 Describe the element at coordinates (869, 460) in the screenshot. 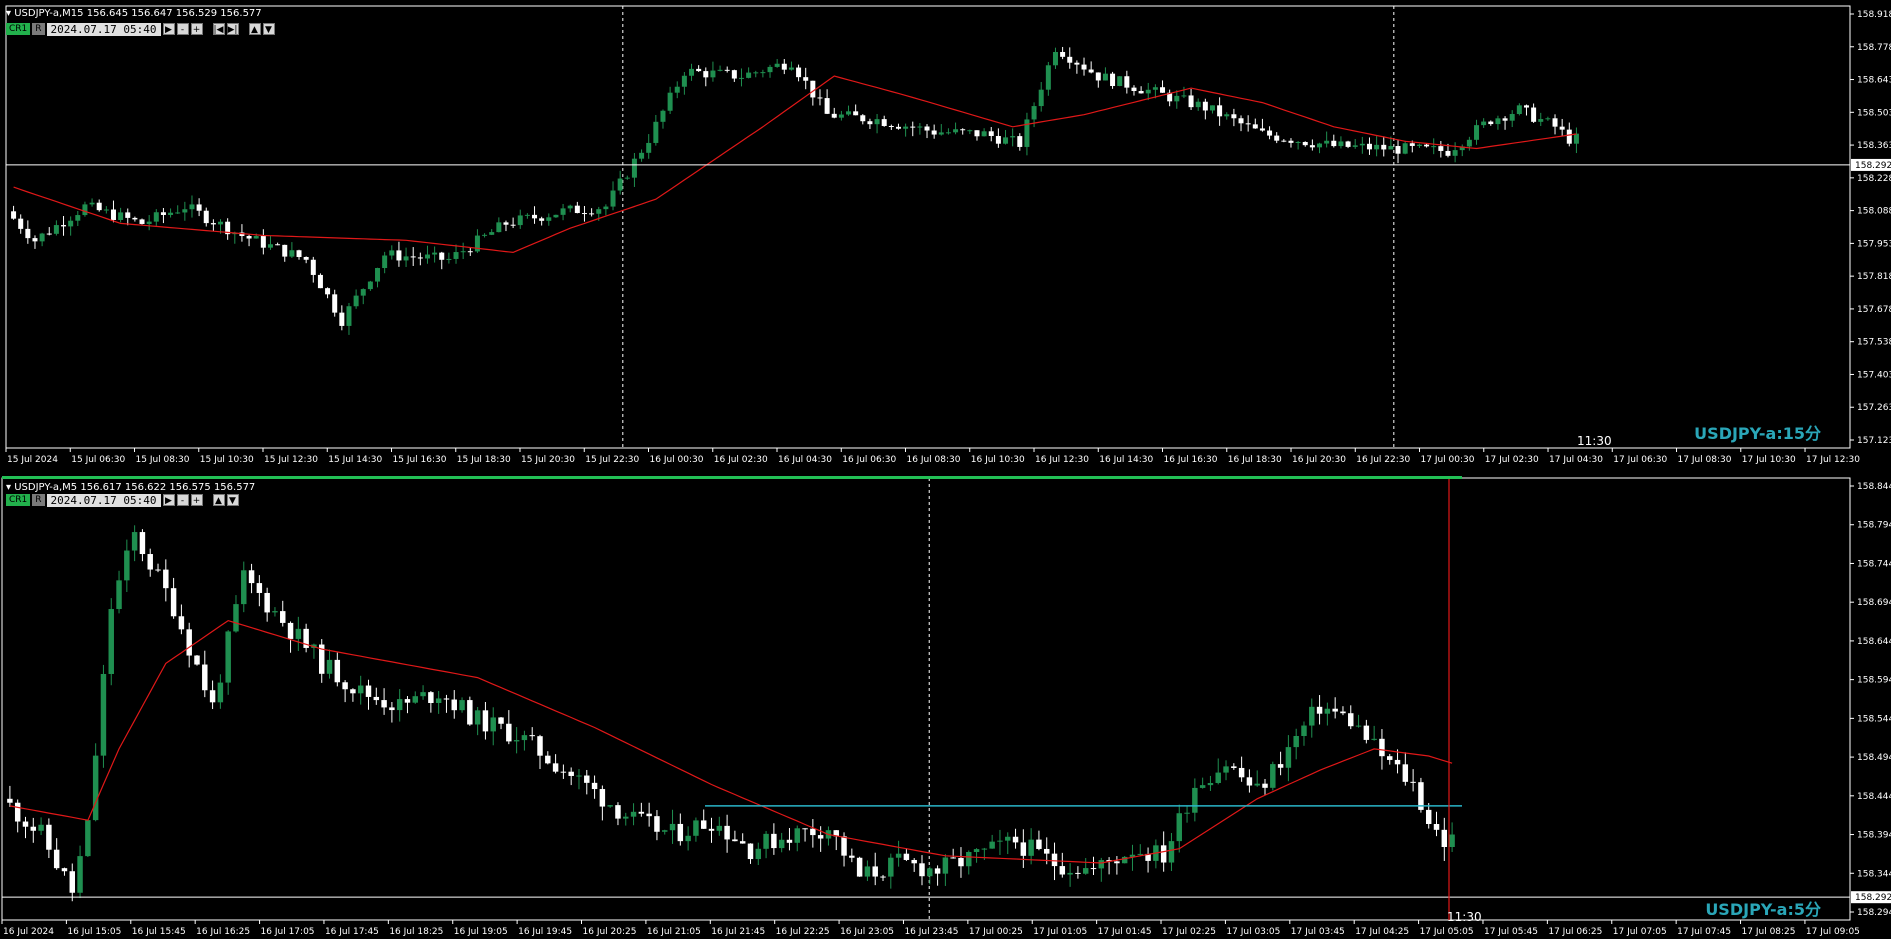

I see `x-tick-label: 16 Jul 06:30` at that location.